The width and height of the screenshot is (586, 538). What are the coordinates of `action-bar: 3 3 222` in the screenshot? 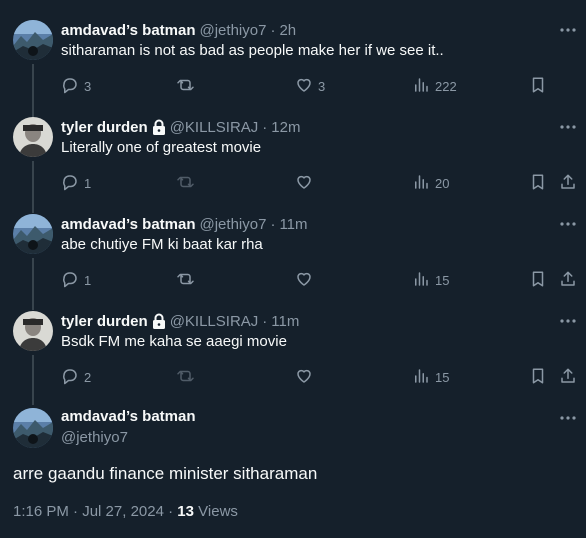 It's located at (321, 86).